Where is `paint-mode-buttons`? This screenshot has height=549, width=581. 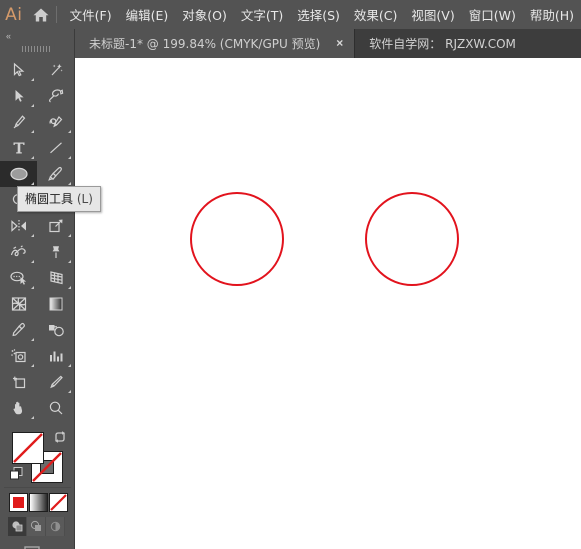
paint-mode-buttons is located at coordinates (38, 502).